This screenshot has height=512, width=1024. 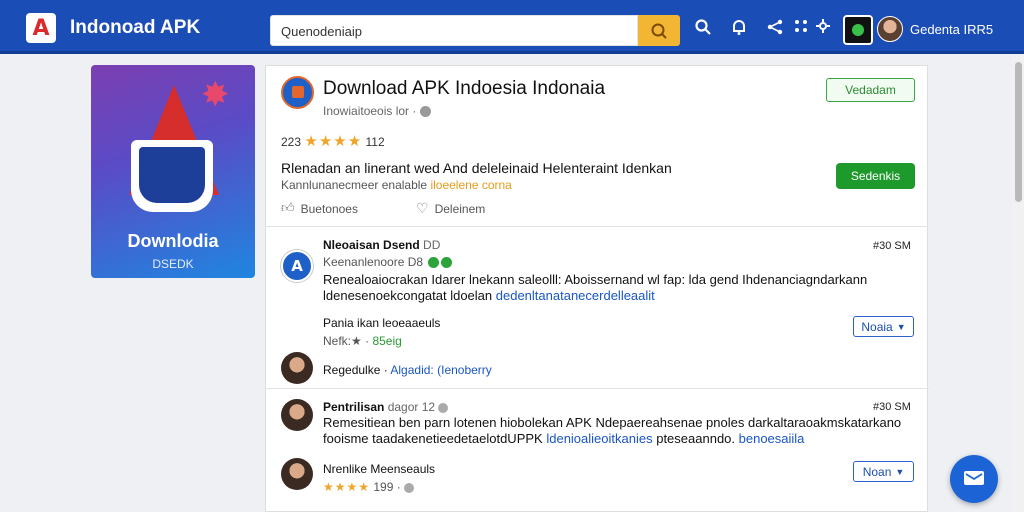 I want to click on comment-link: ldenioalieoitkanies, so click(x=599, y=438).